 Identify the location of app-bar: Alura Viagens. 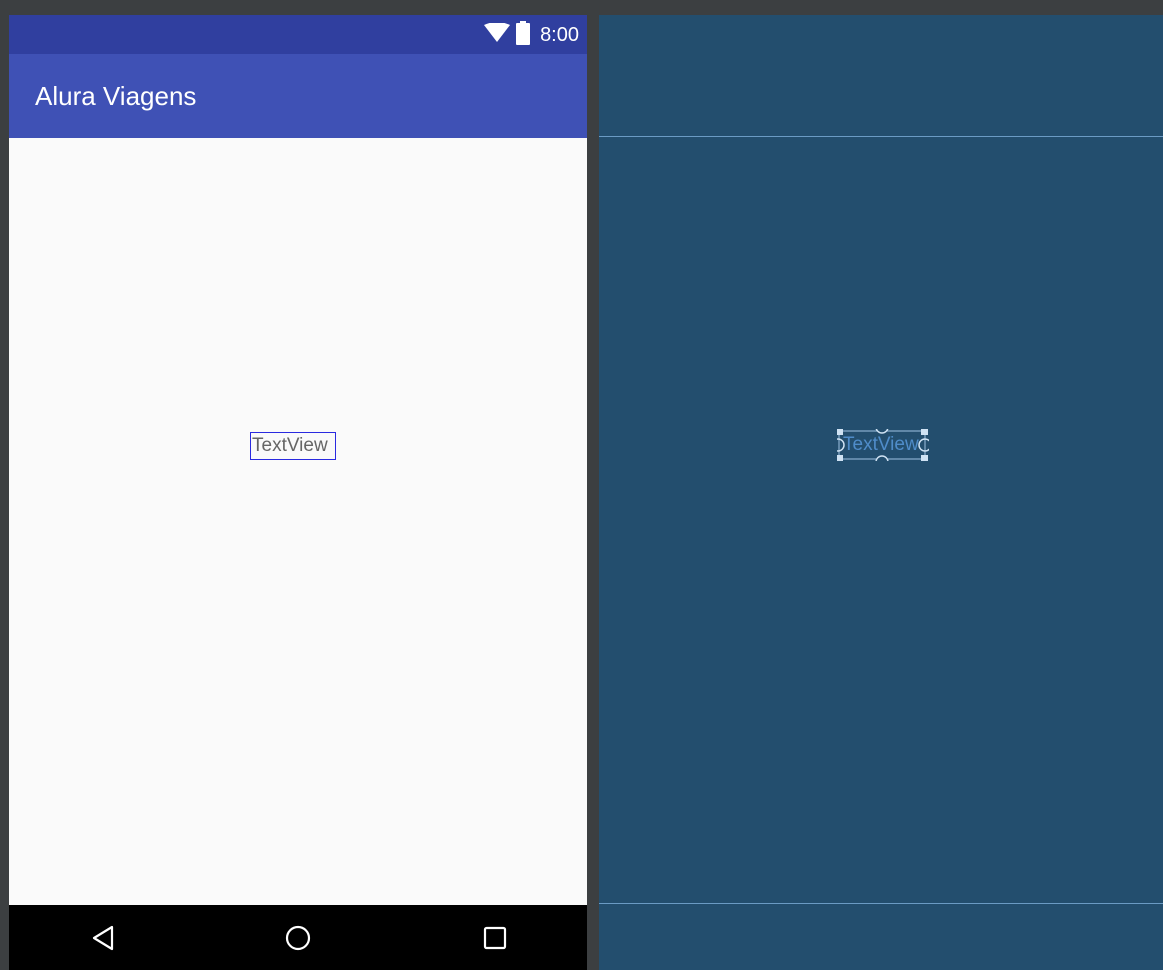
(298, 96).